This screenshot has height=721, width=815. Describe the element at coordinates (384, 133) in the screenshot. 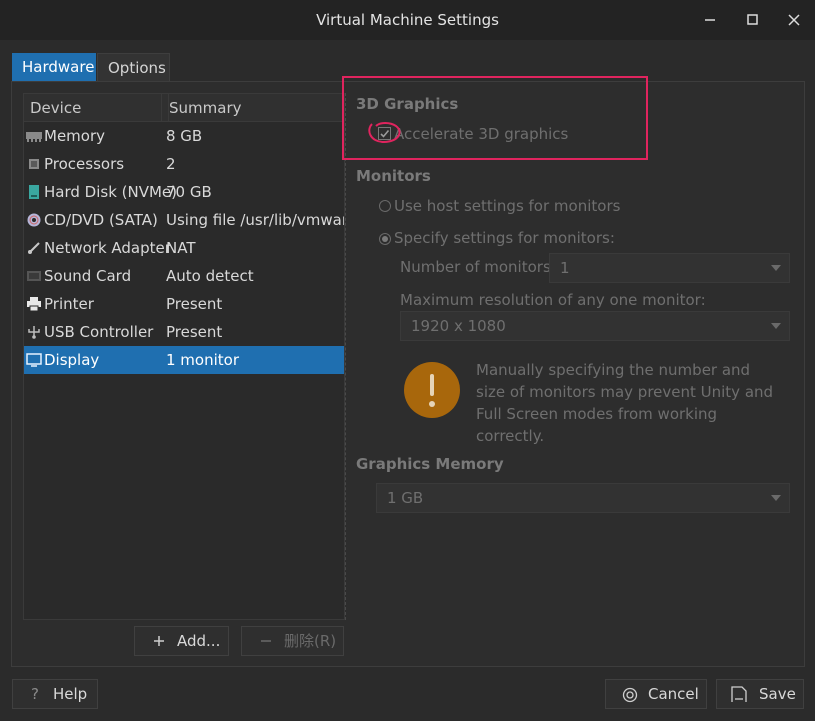

I see `annotation-scribble-icon` at that location.